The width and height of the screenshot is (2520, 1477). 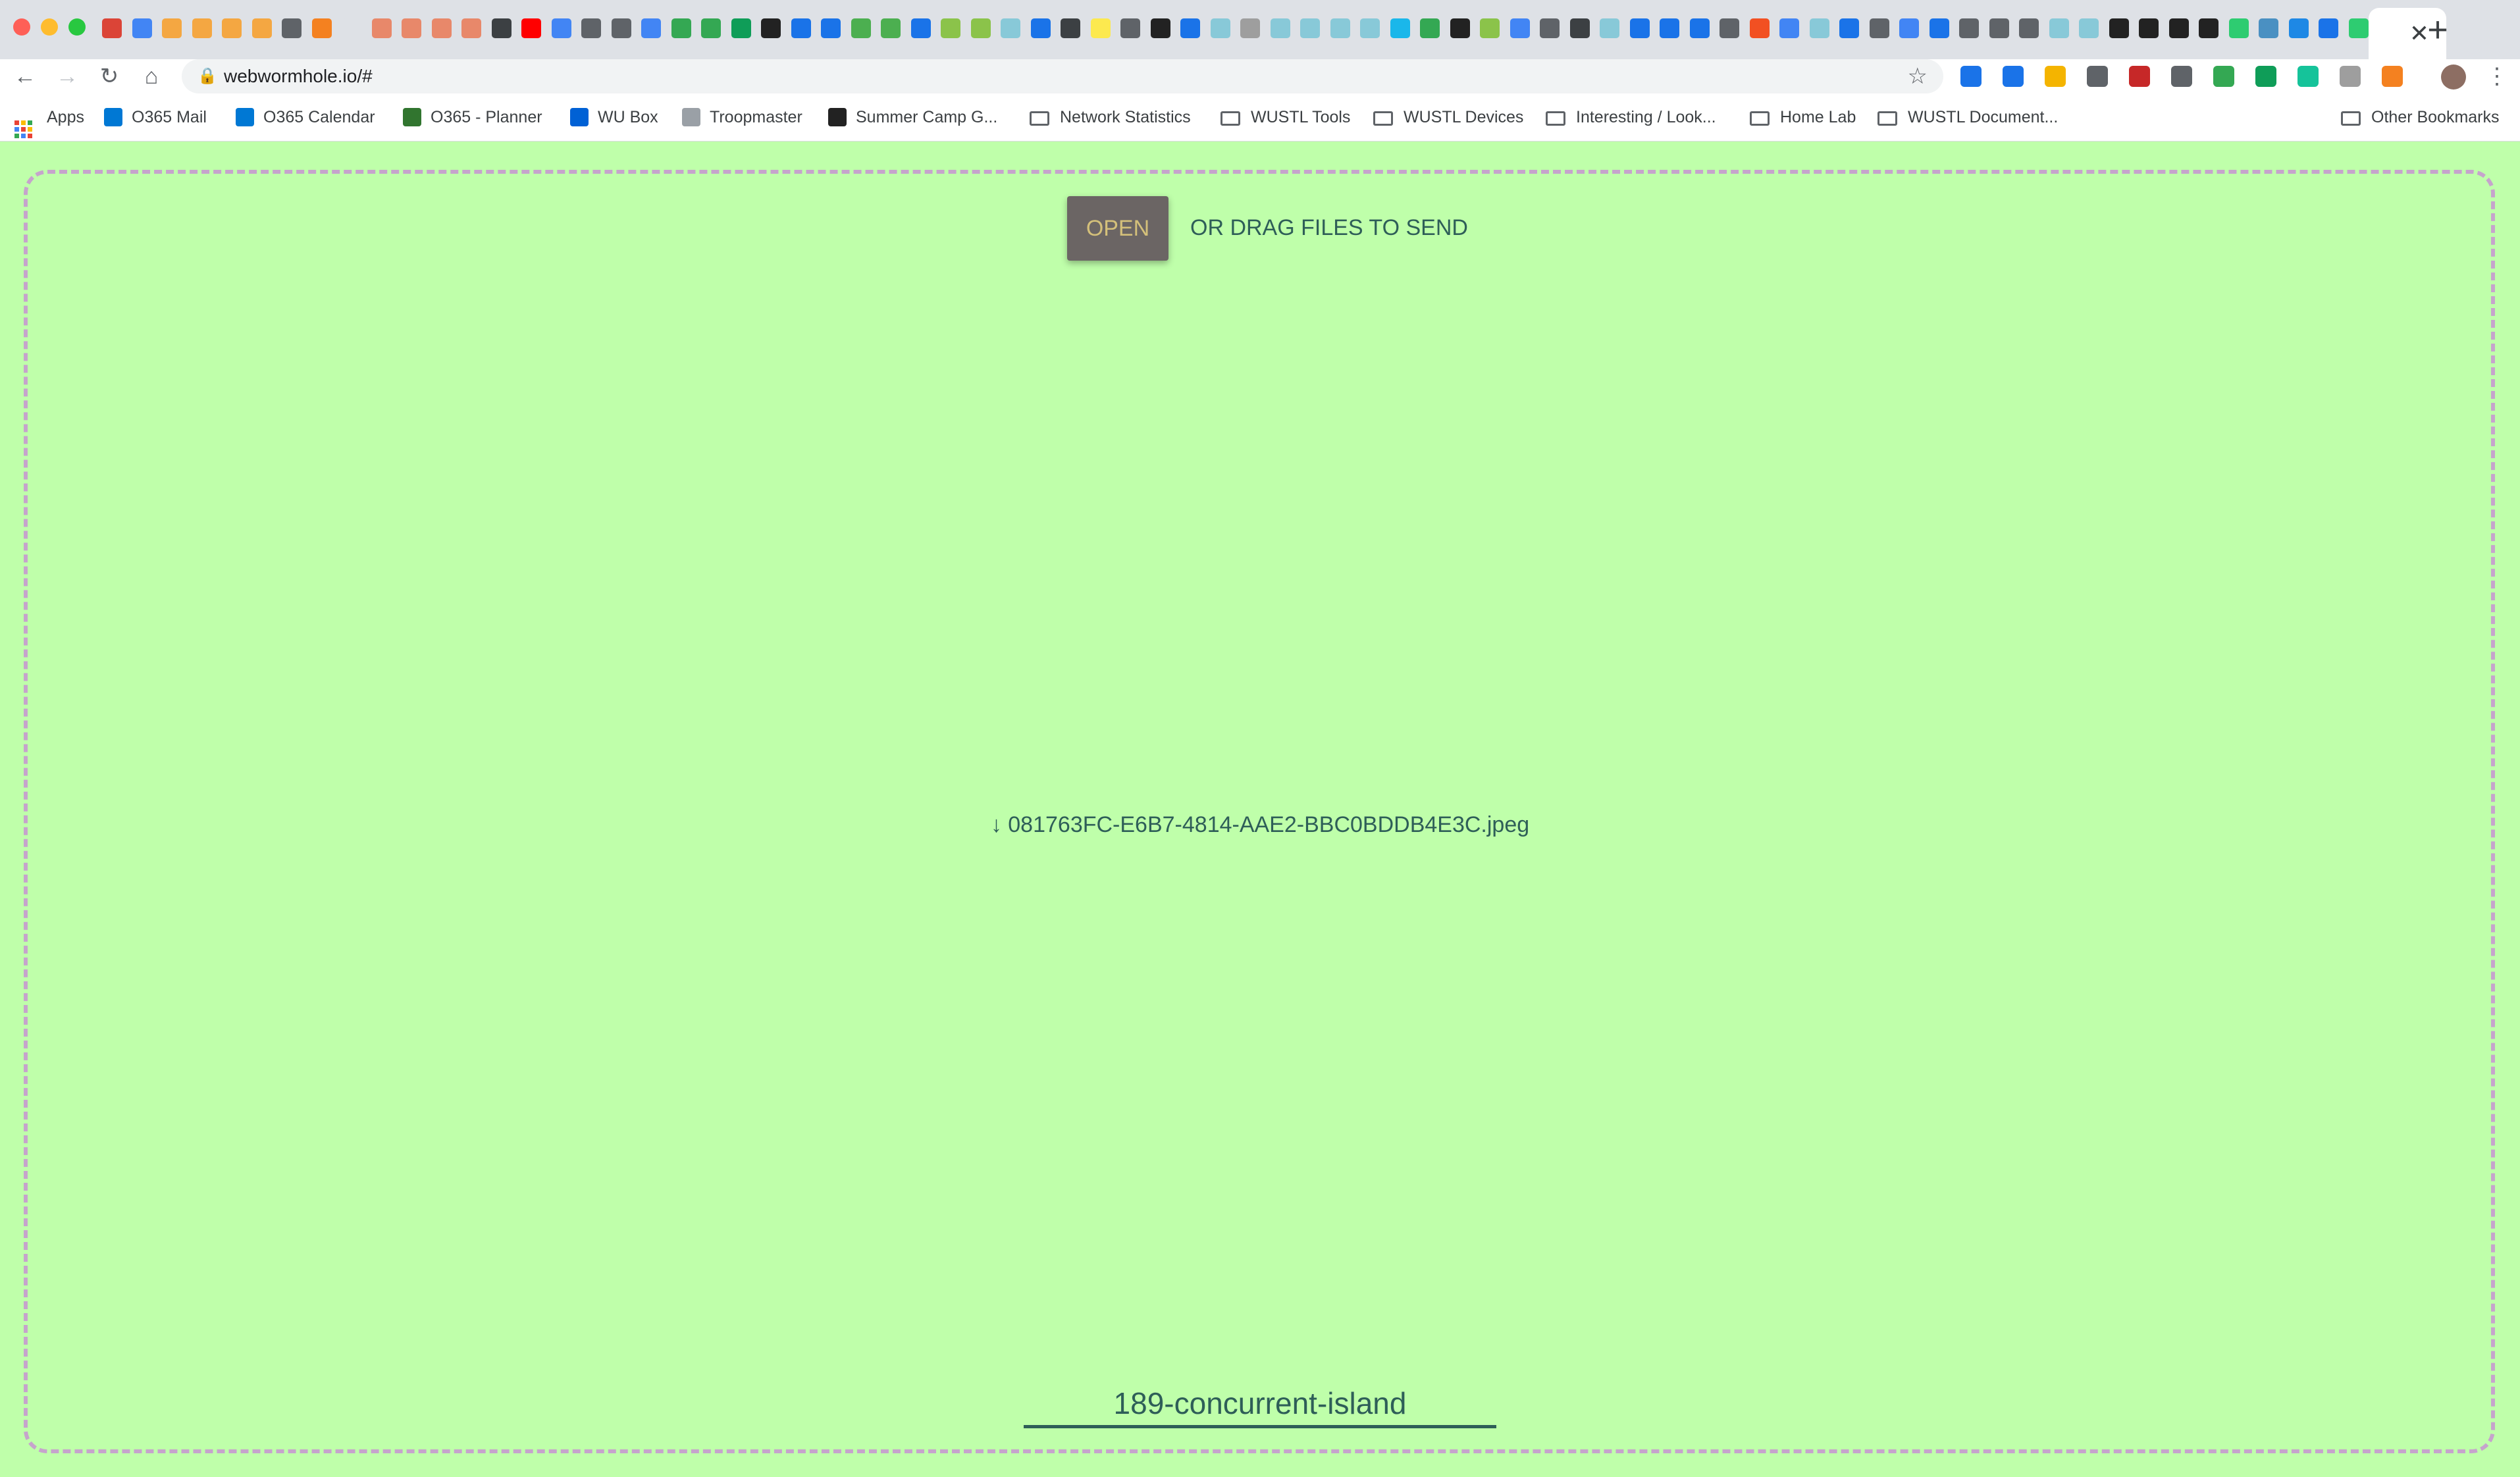 What do you see at coordinates (151, 76) in the screenshot?
I see `home-icon: ⌂` at bounding box center [151, 76].